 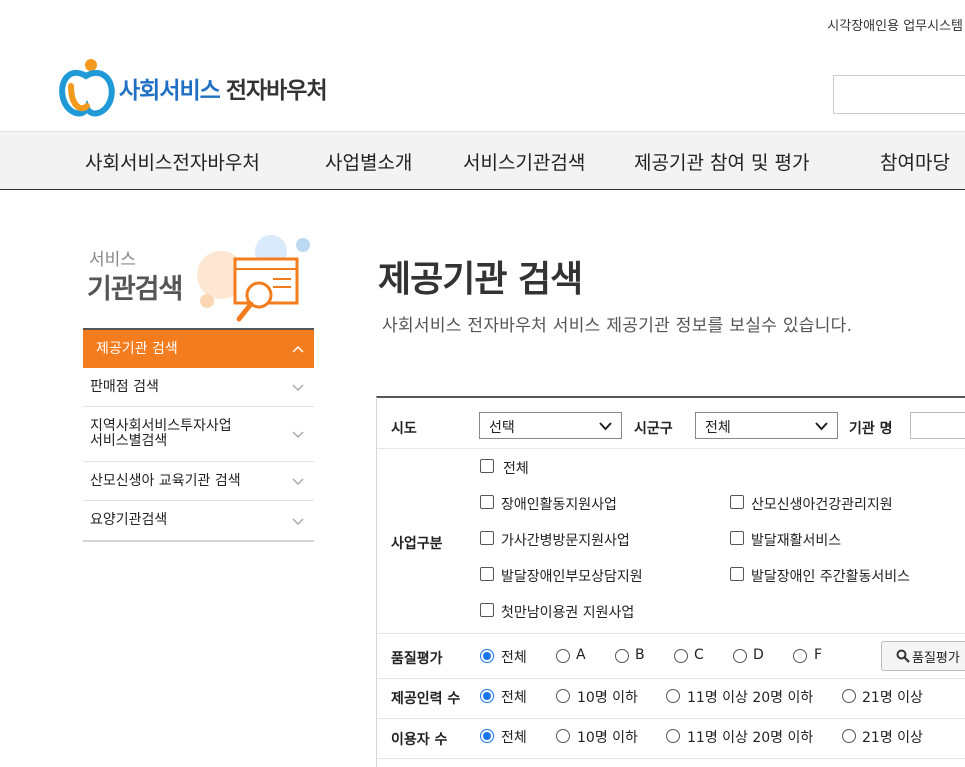 What do you see at coordinates (559, 505) in the screenshot?
I see `business-option-label: 장애인활동지원사업` at bounding box center [559, 505].